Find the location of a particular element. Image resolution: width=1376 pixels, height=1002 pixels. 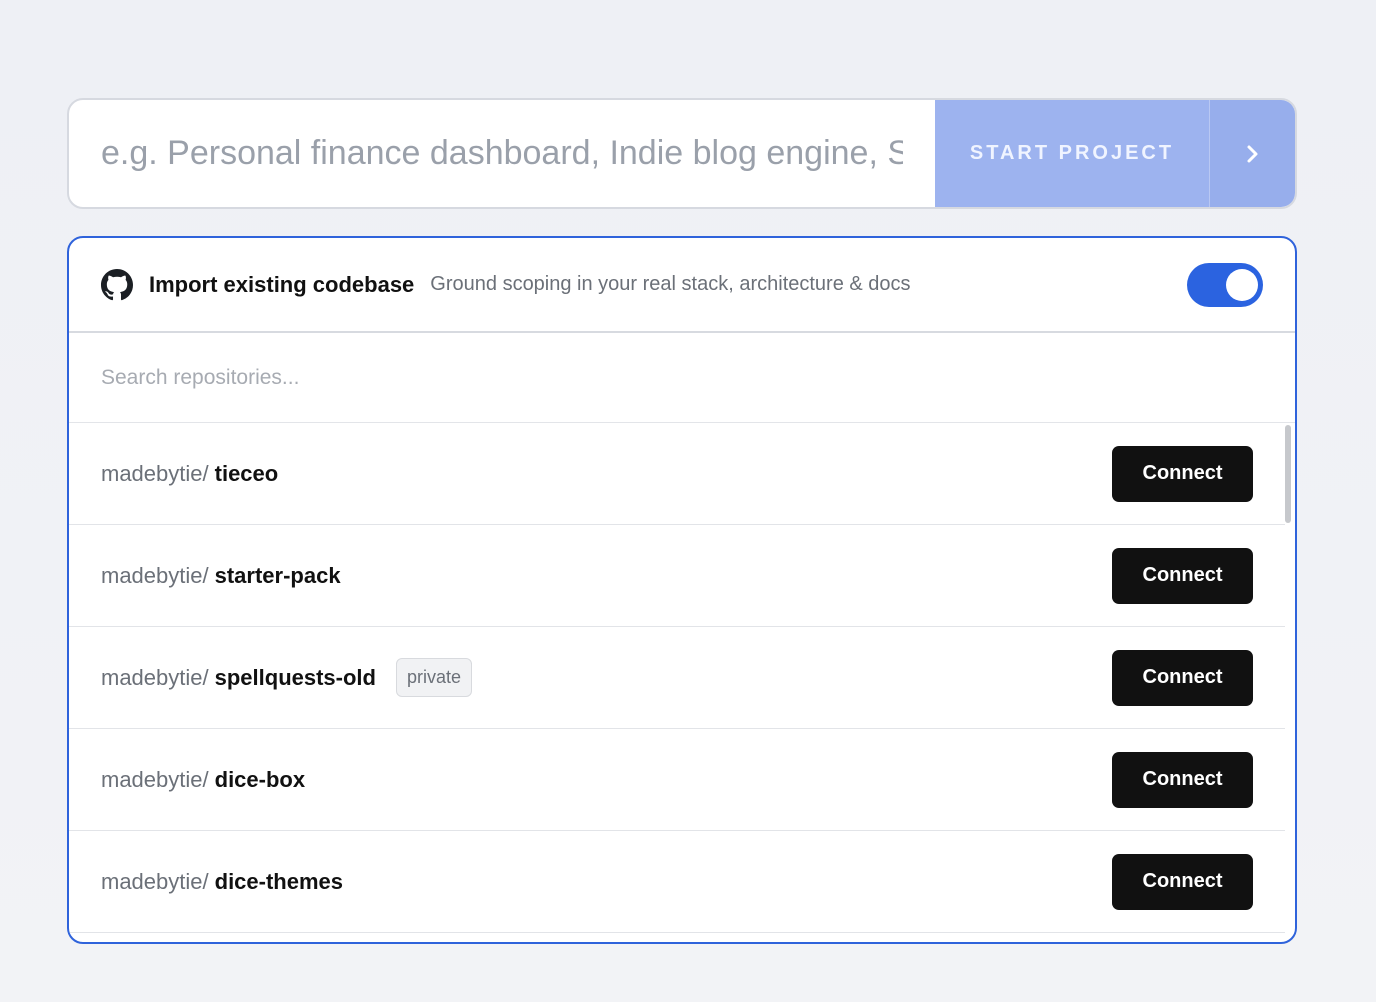

repo-search-row is located at coordinates (682, 378).